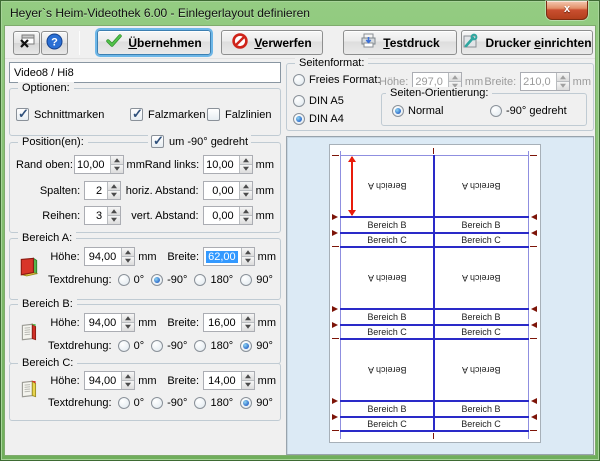  I want to click on testprint-label: Testdruck, so click(411, 42).